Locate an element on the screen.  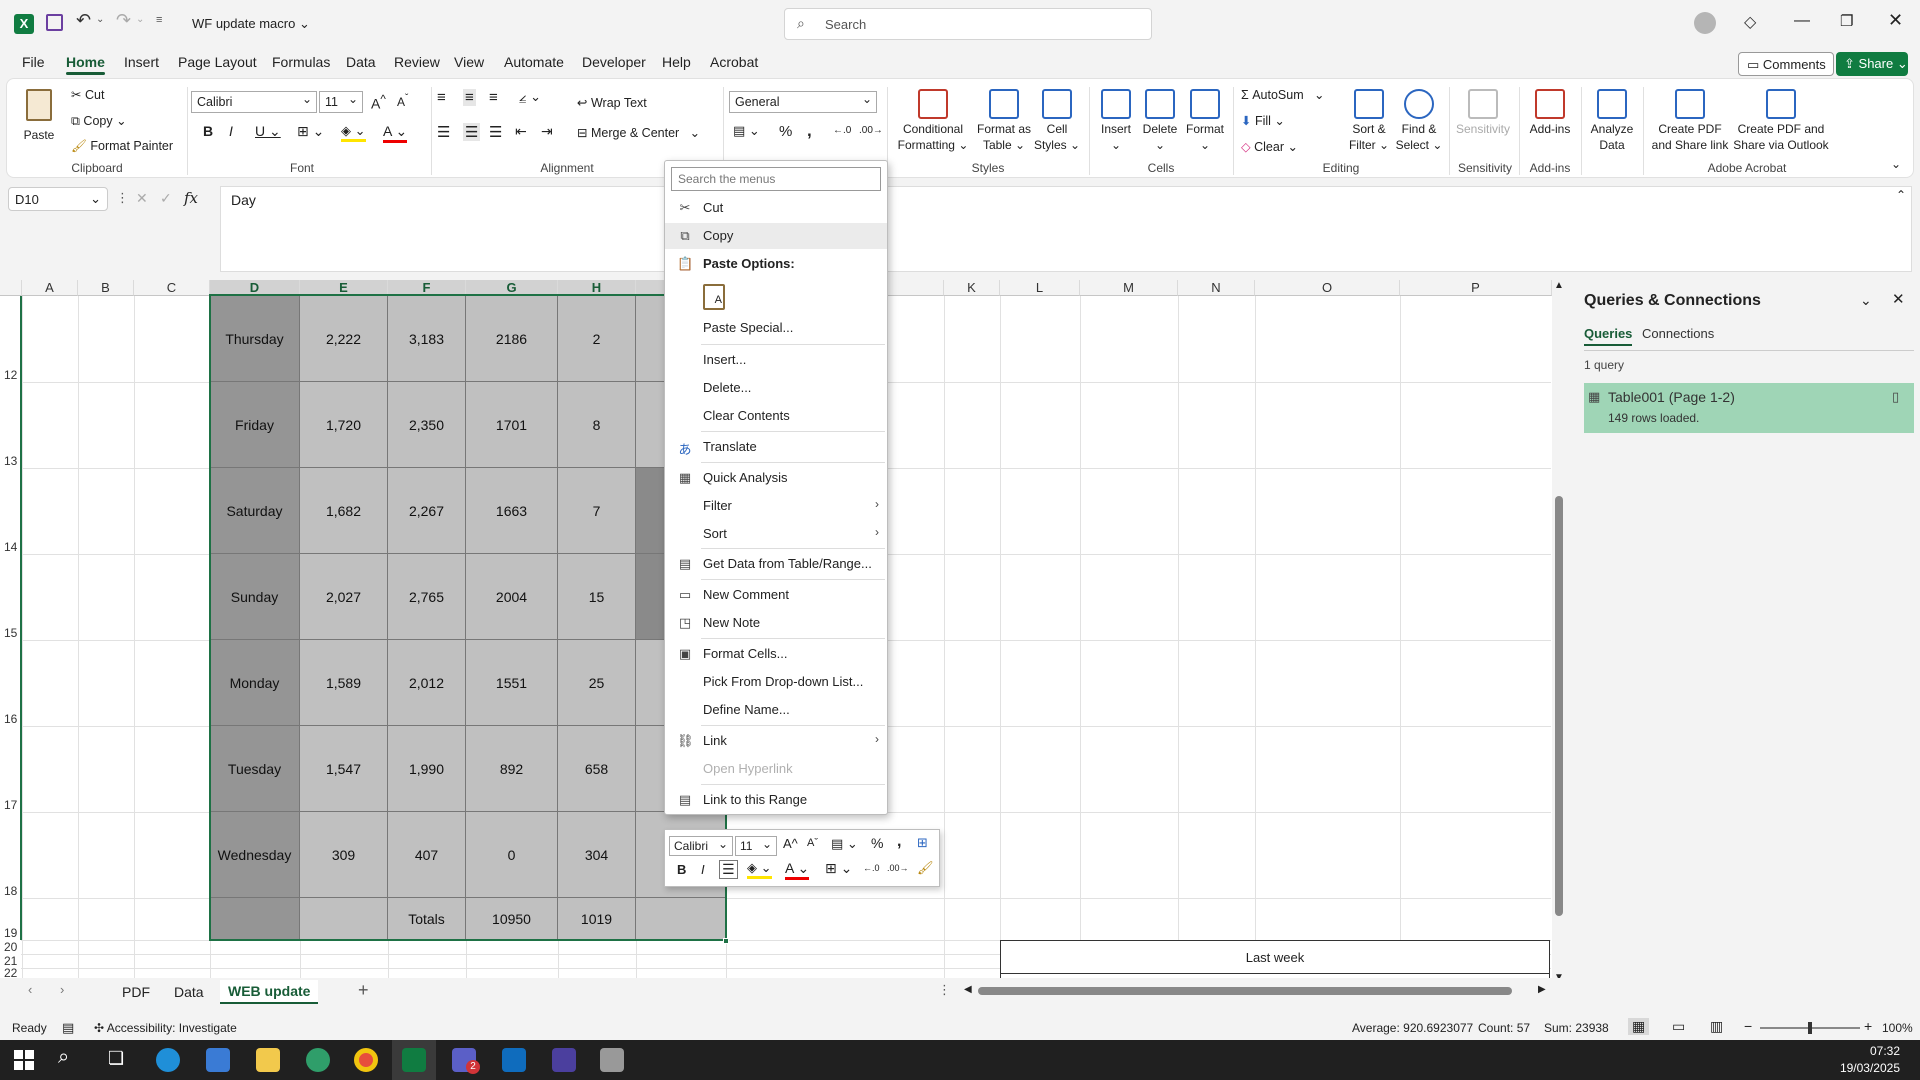
mini-font-color-icon: A ⌄ is located at coordinates (797, 870).